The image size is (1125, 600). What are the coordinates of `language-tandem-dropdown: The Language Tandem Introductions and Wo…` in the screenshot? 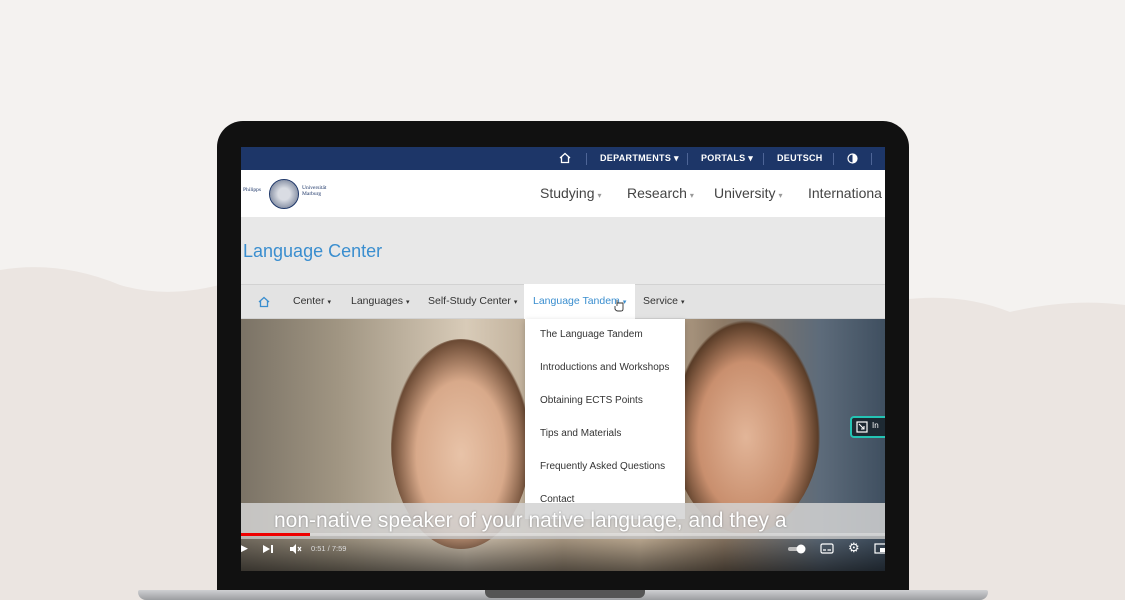 It's located at (605, 419).